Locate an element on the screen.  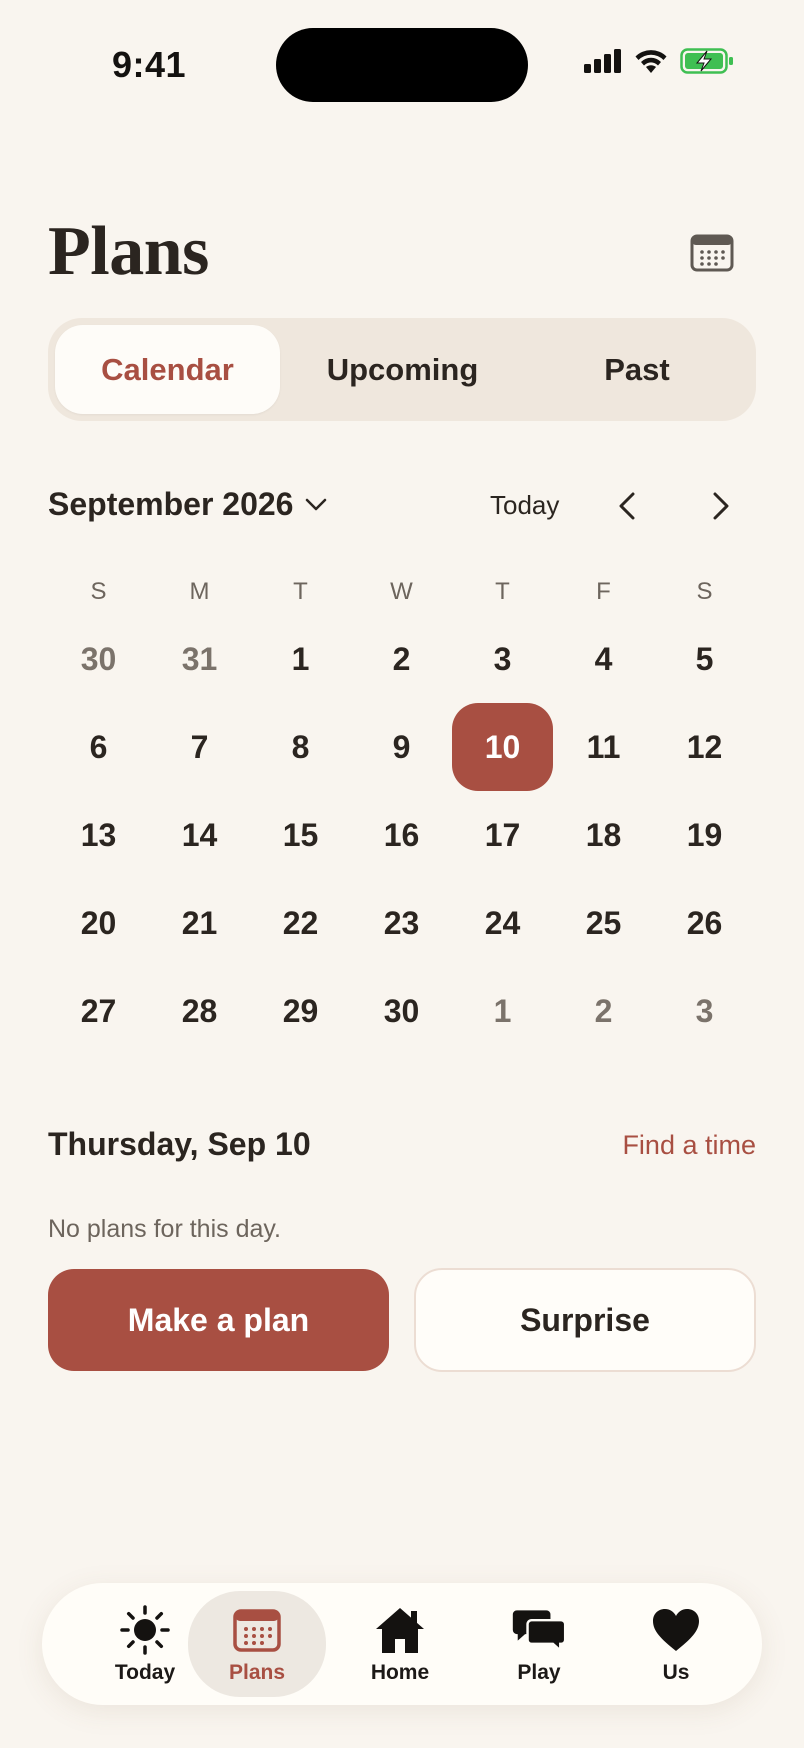
calendar-day-selected: 10 is located at coordinates (502, 747).